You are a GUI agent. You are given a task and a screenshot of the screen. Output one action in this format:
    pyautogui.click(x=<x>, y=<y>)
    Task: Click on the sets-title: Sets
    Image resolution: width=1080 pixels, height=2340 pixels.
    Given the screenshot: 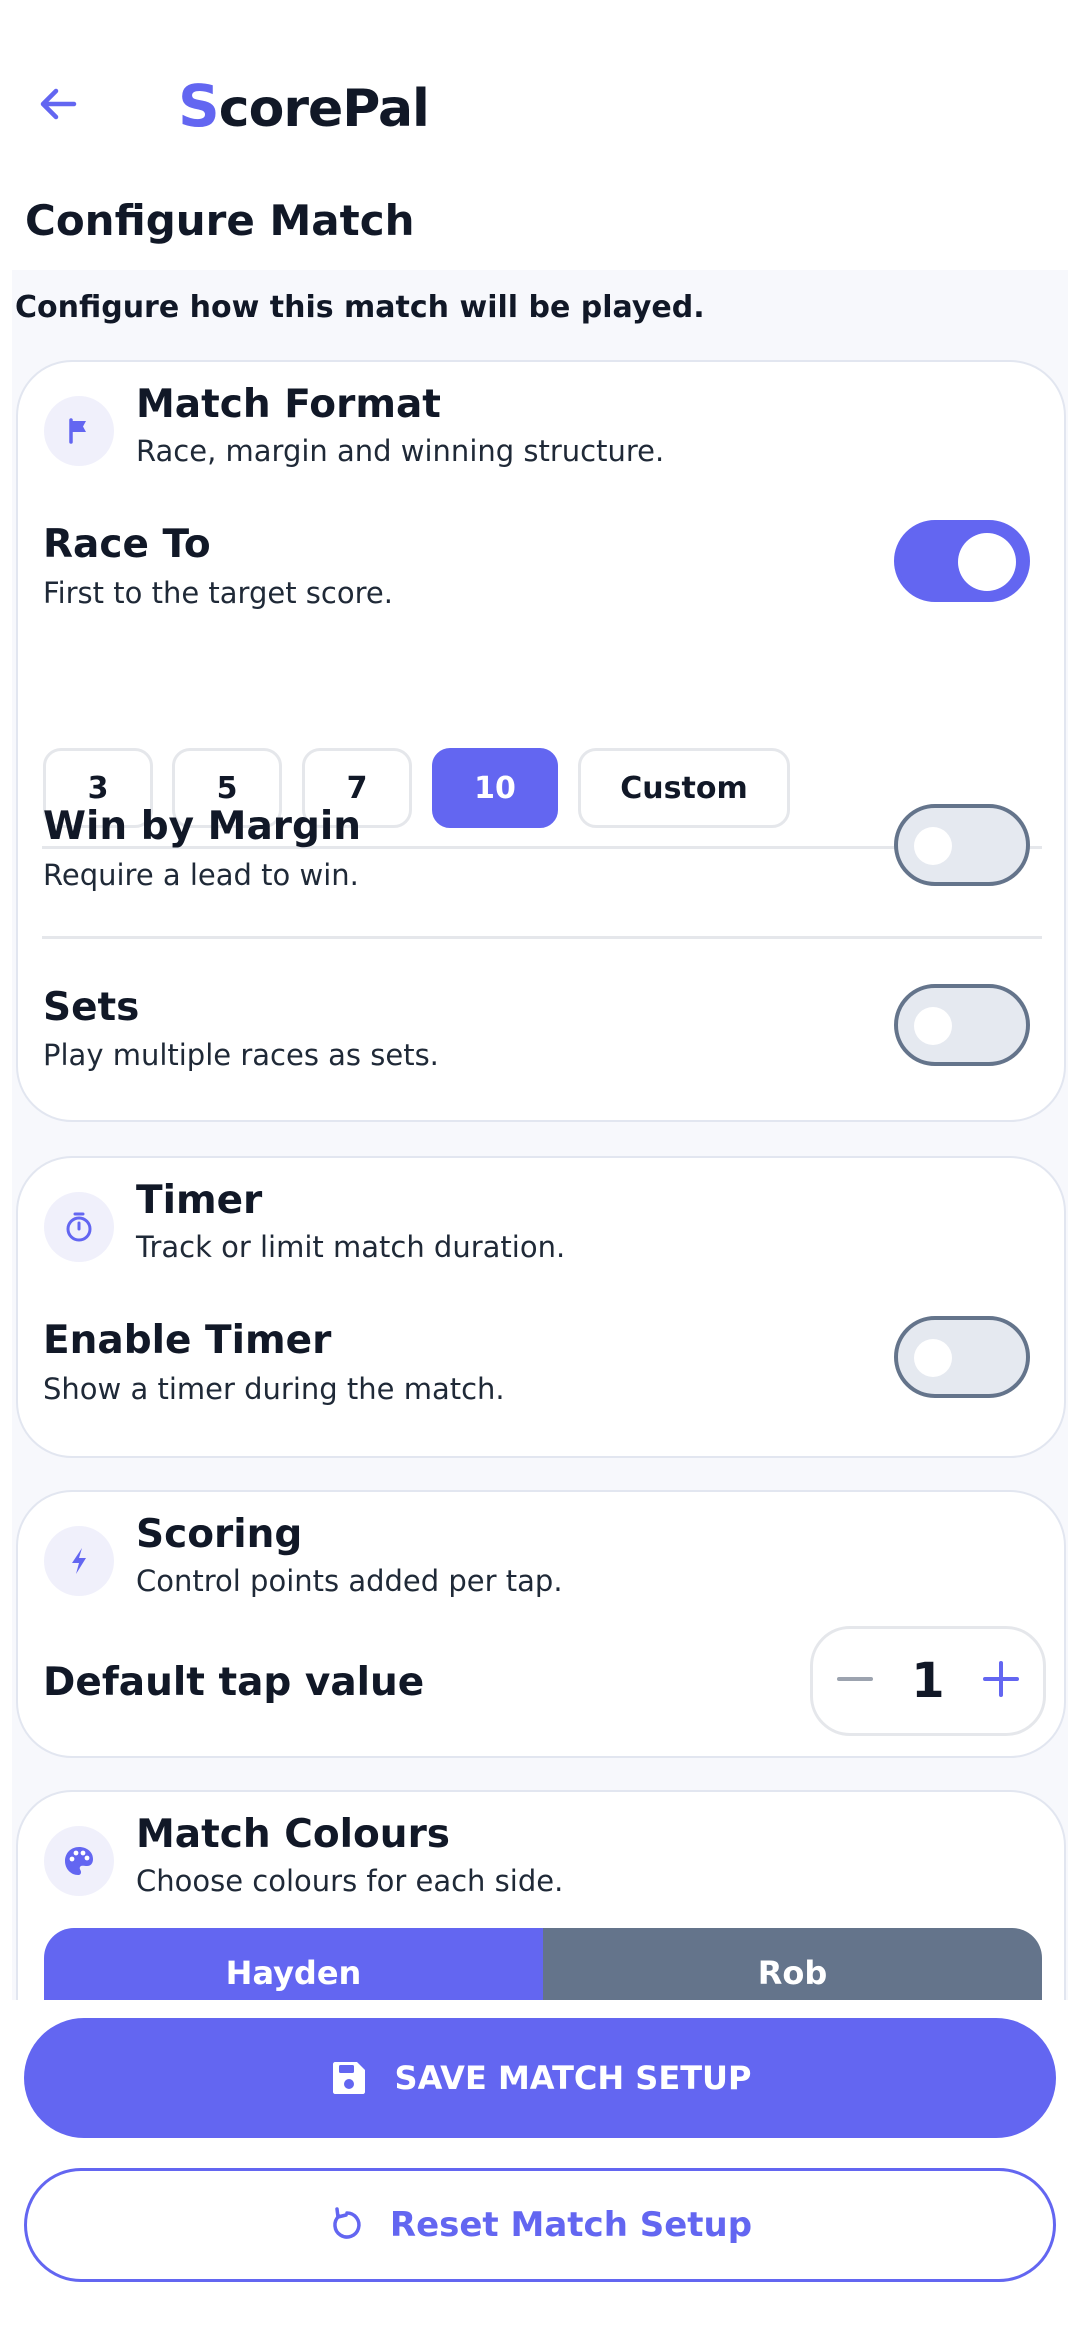 What is the action you would take?
    pyautogui.click(x=91, y=1007)
    